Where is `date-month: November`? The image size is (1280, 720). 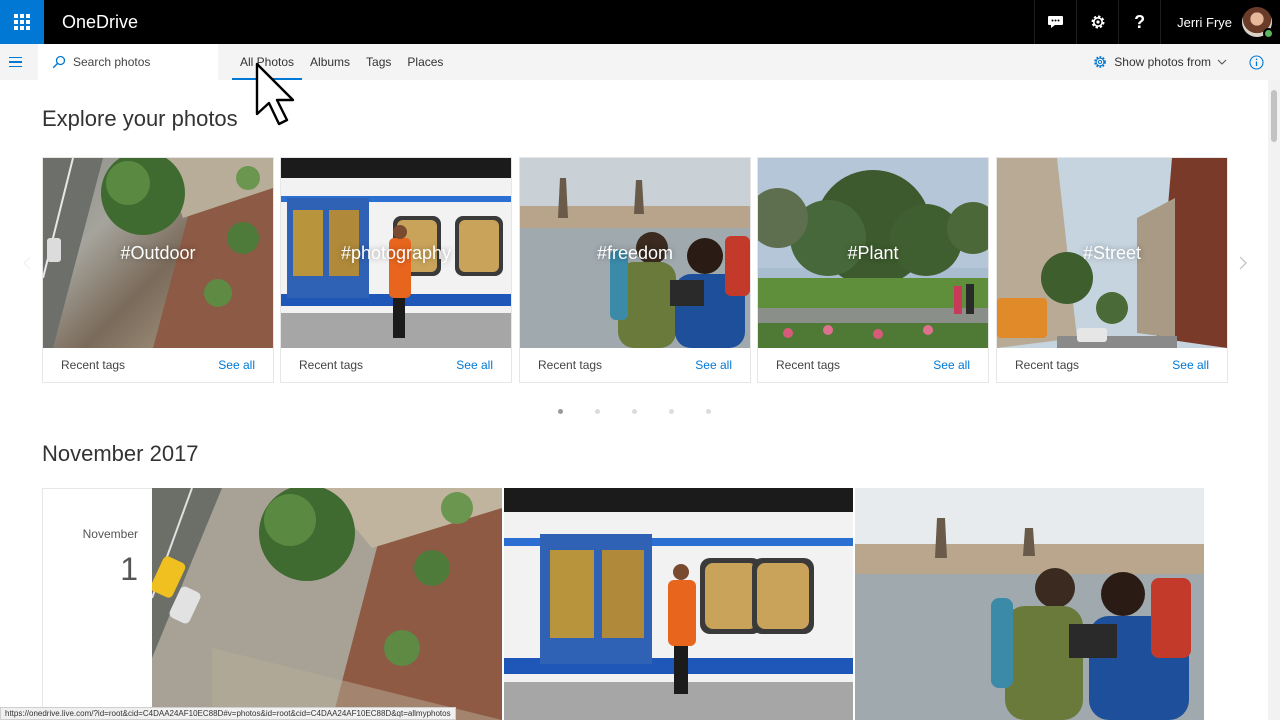 date-month: November is located at coordinates (110, 534).